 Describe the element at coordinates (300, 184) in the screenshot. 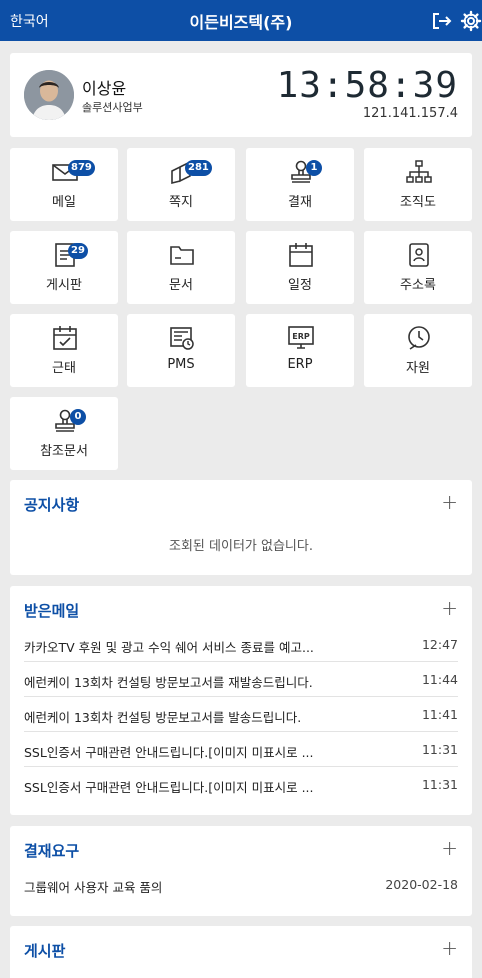

I see `tile-approval: 1 결재` at that location.